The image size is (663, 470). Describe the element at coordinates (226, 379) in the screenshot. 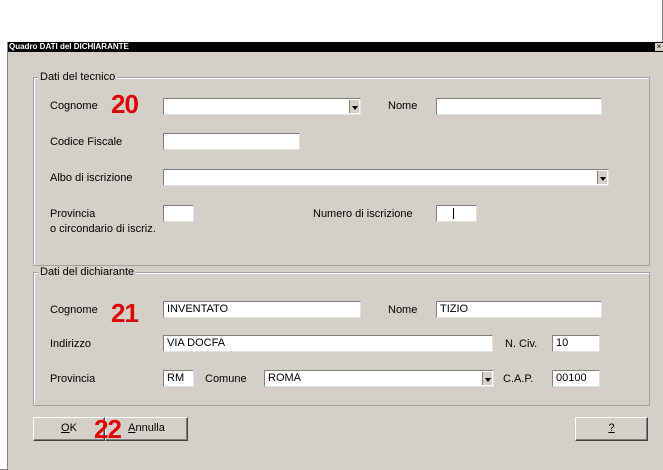

I see `comune-label: Comune` at that location.